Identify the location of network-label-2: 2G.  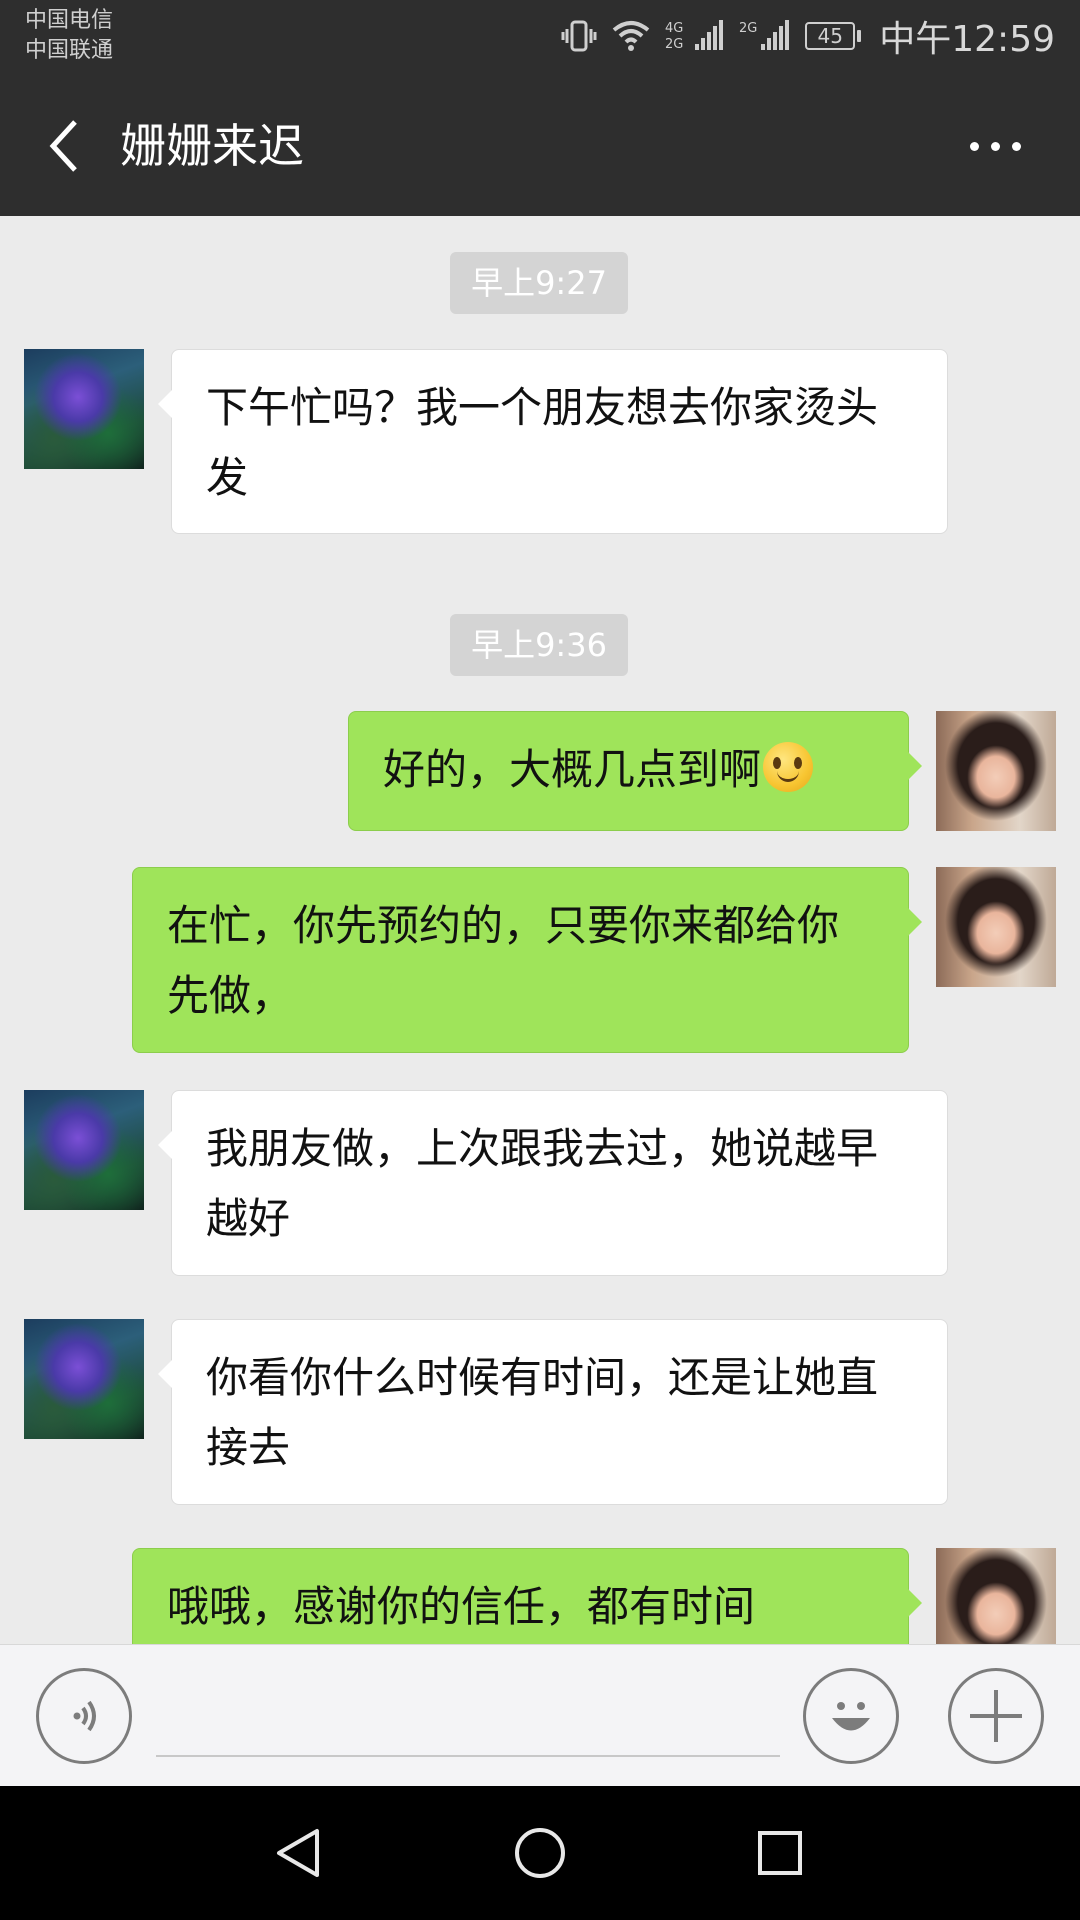
(748, 28).